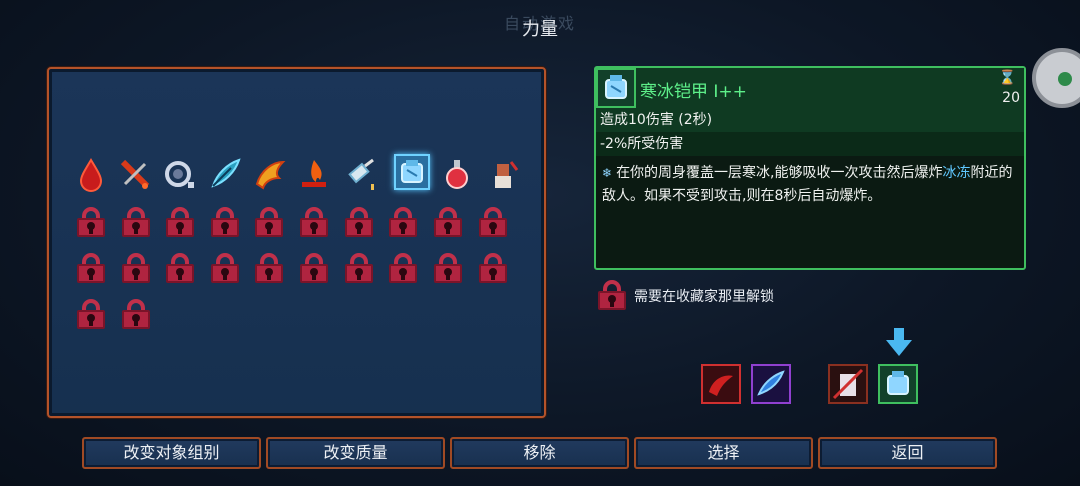 This screenshot has width=1080, height=486. Describe the element at coordinates (1065, 79) in the screenshot. I see `status-dot-icon` at that location.